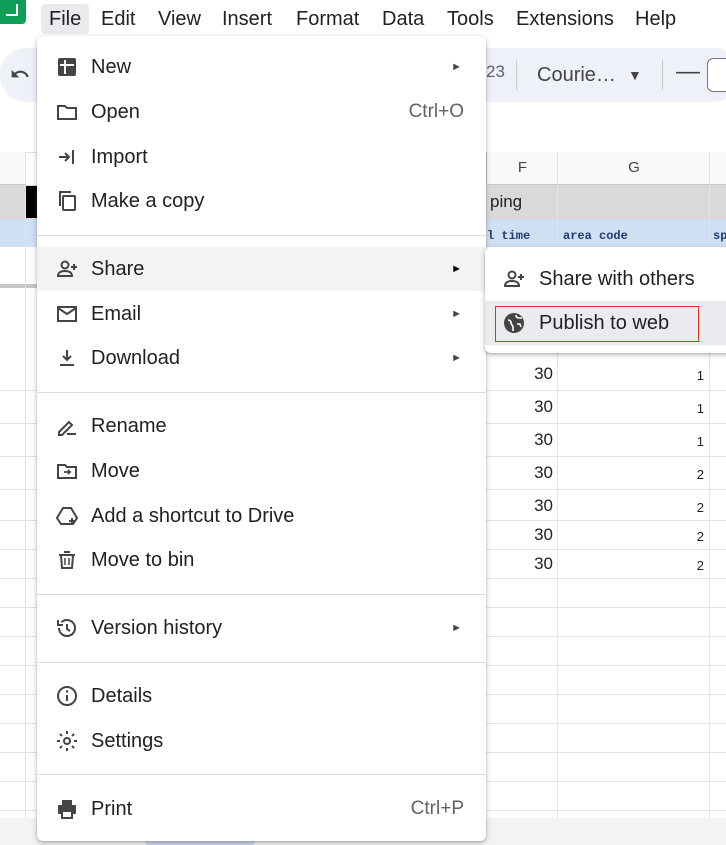  What do you see at coordinates (67, 67) in the screenshot?
I see `new-sheet-icon` at bounding box center [67, 67].